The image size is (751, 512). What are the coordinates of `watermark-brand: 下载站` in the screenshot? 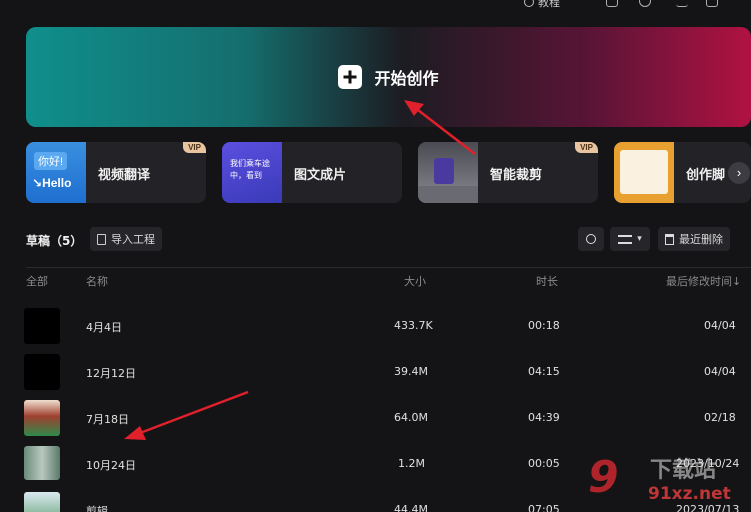 It's located at (683, 470).